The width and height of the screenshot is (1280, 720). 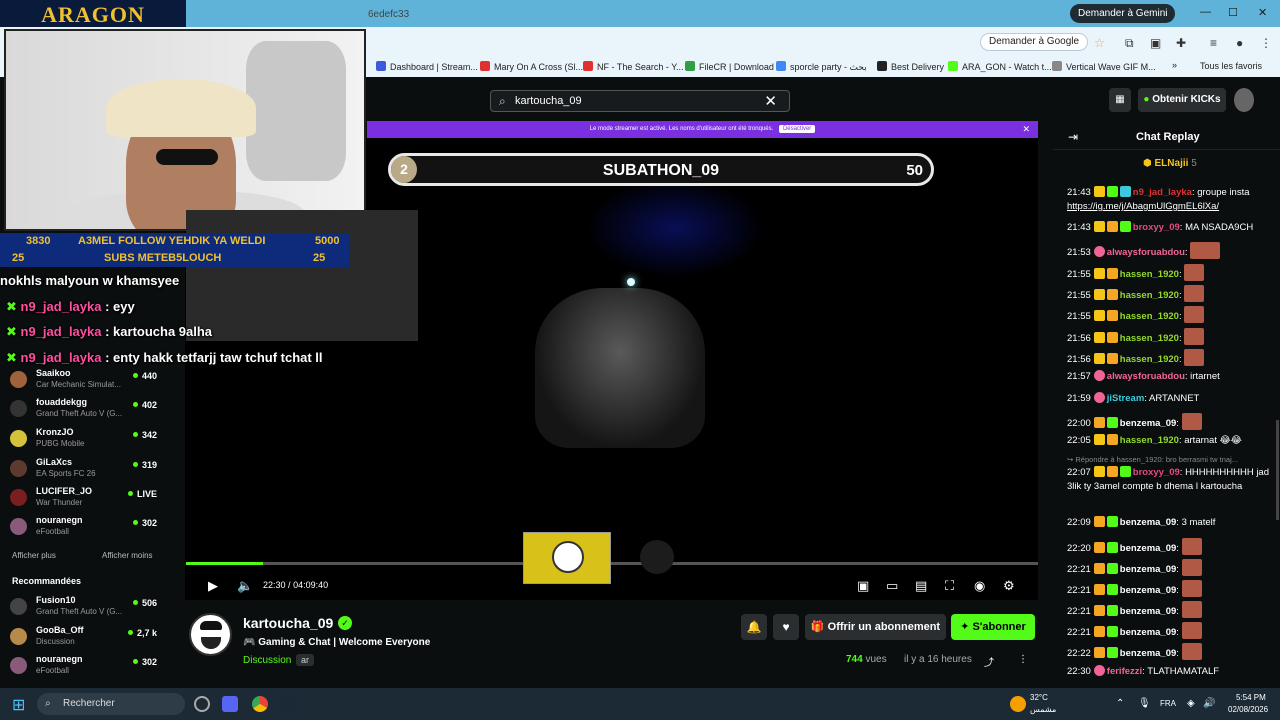 I want to click on language-tag: ar, so click(x=305, y=660).